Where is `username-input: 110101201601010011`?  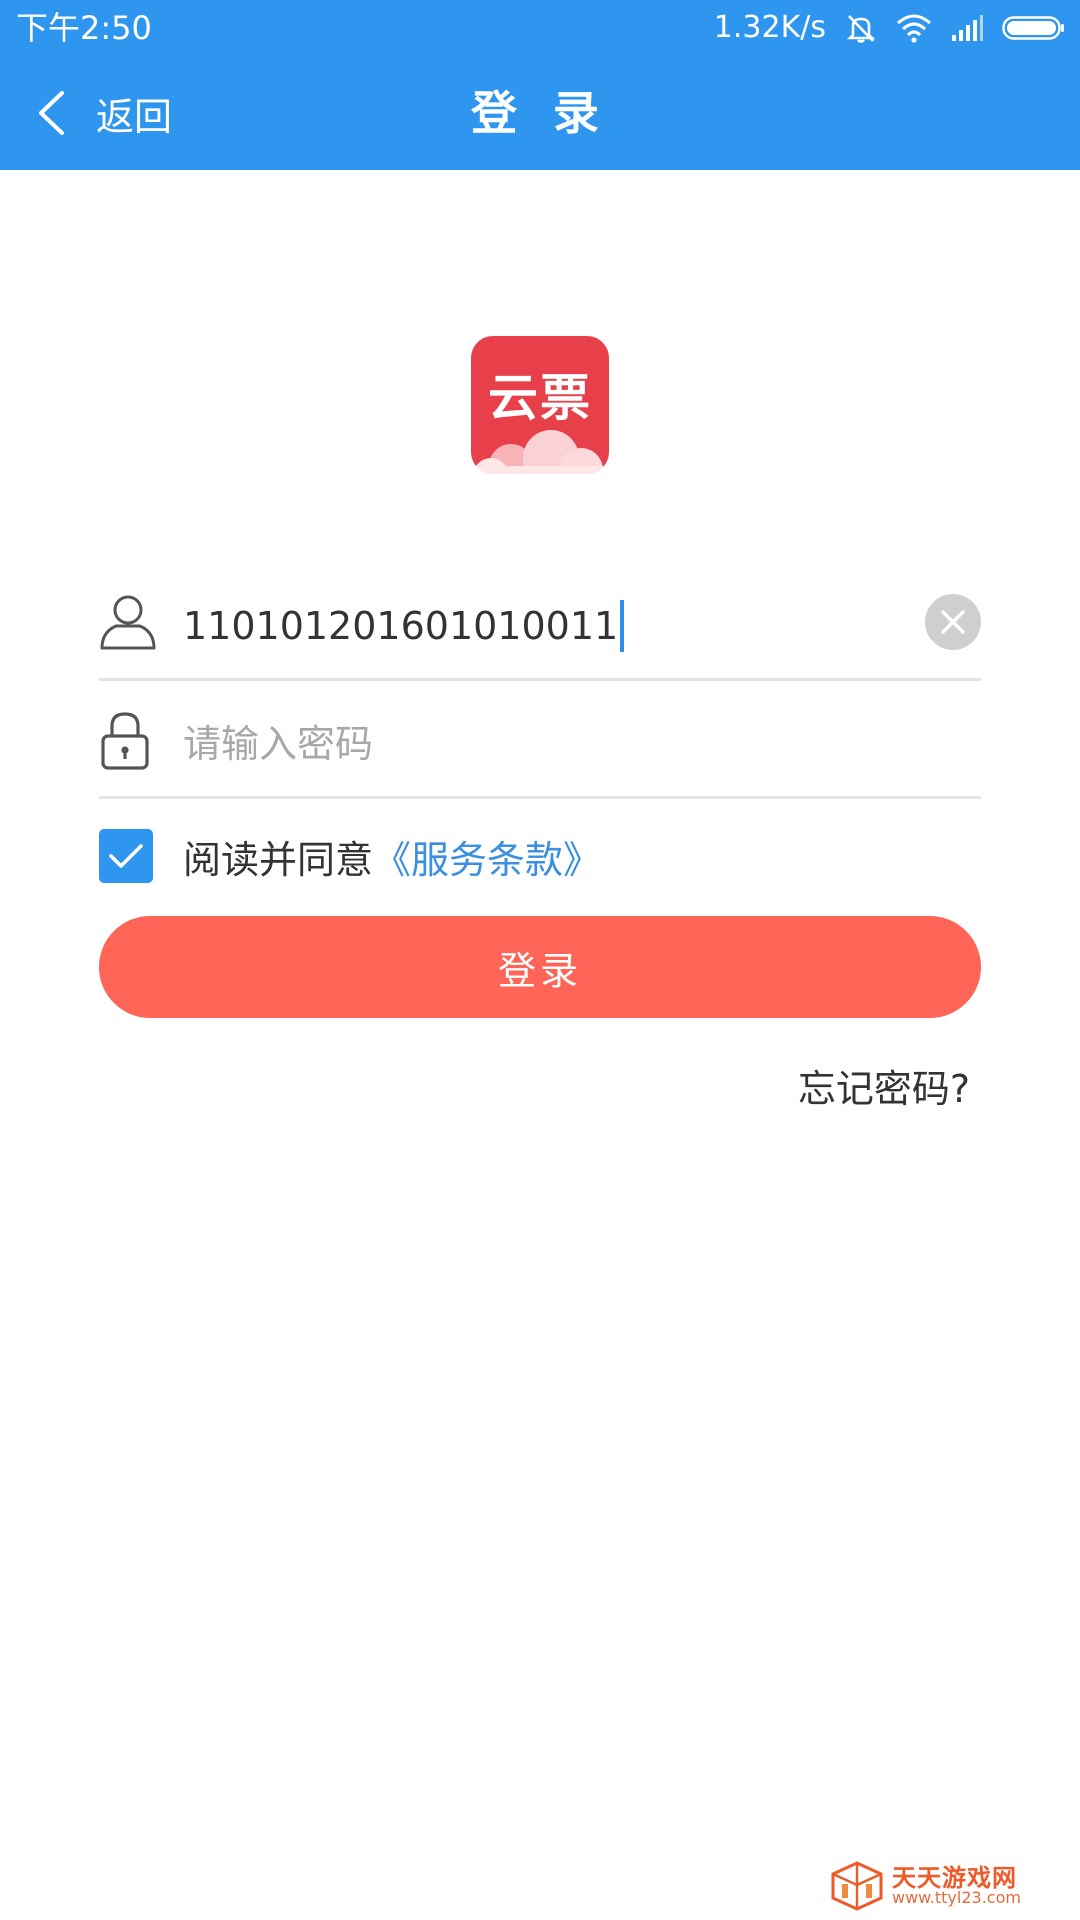
username-input: 110101201601010011 is located at coordinates (404, 626).